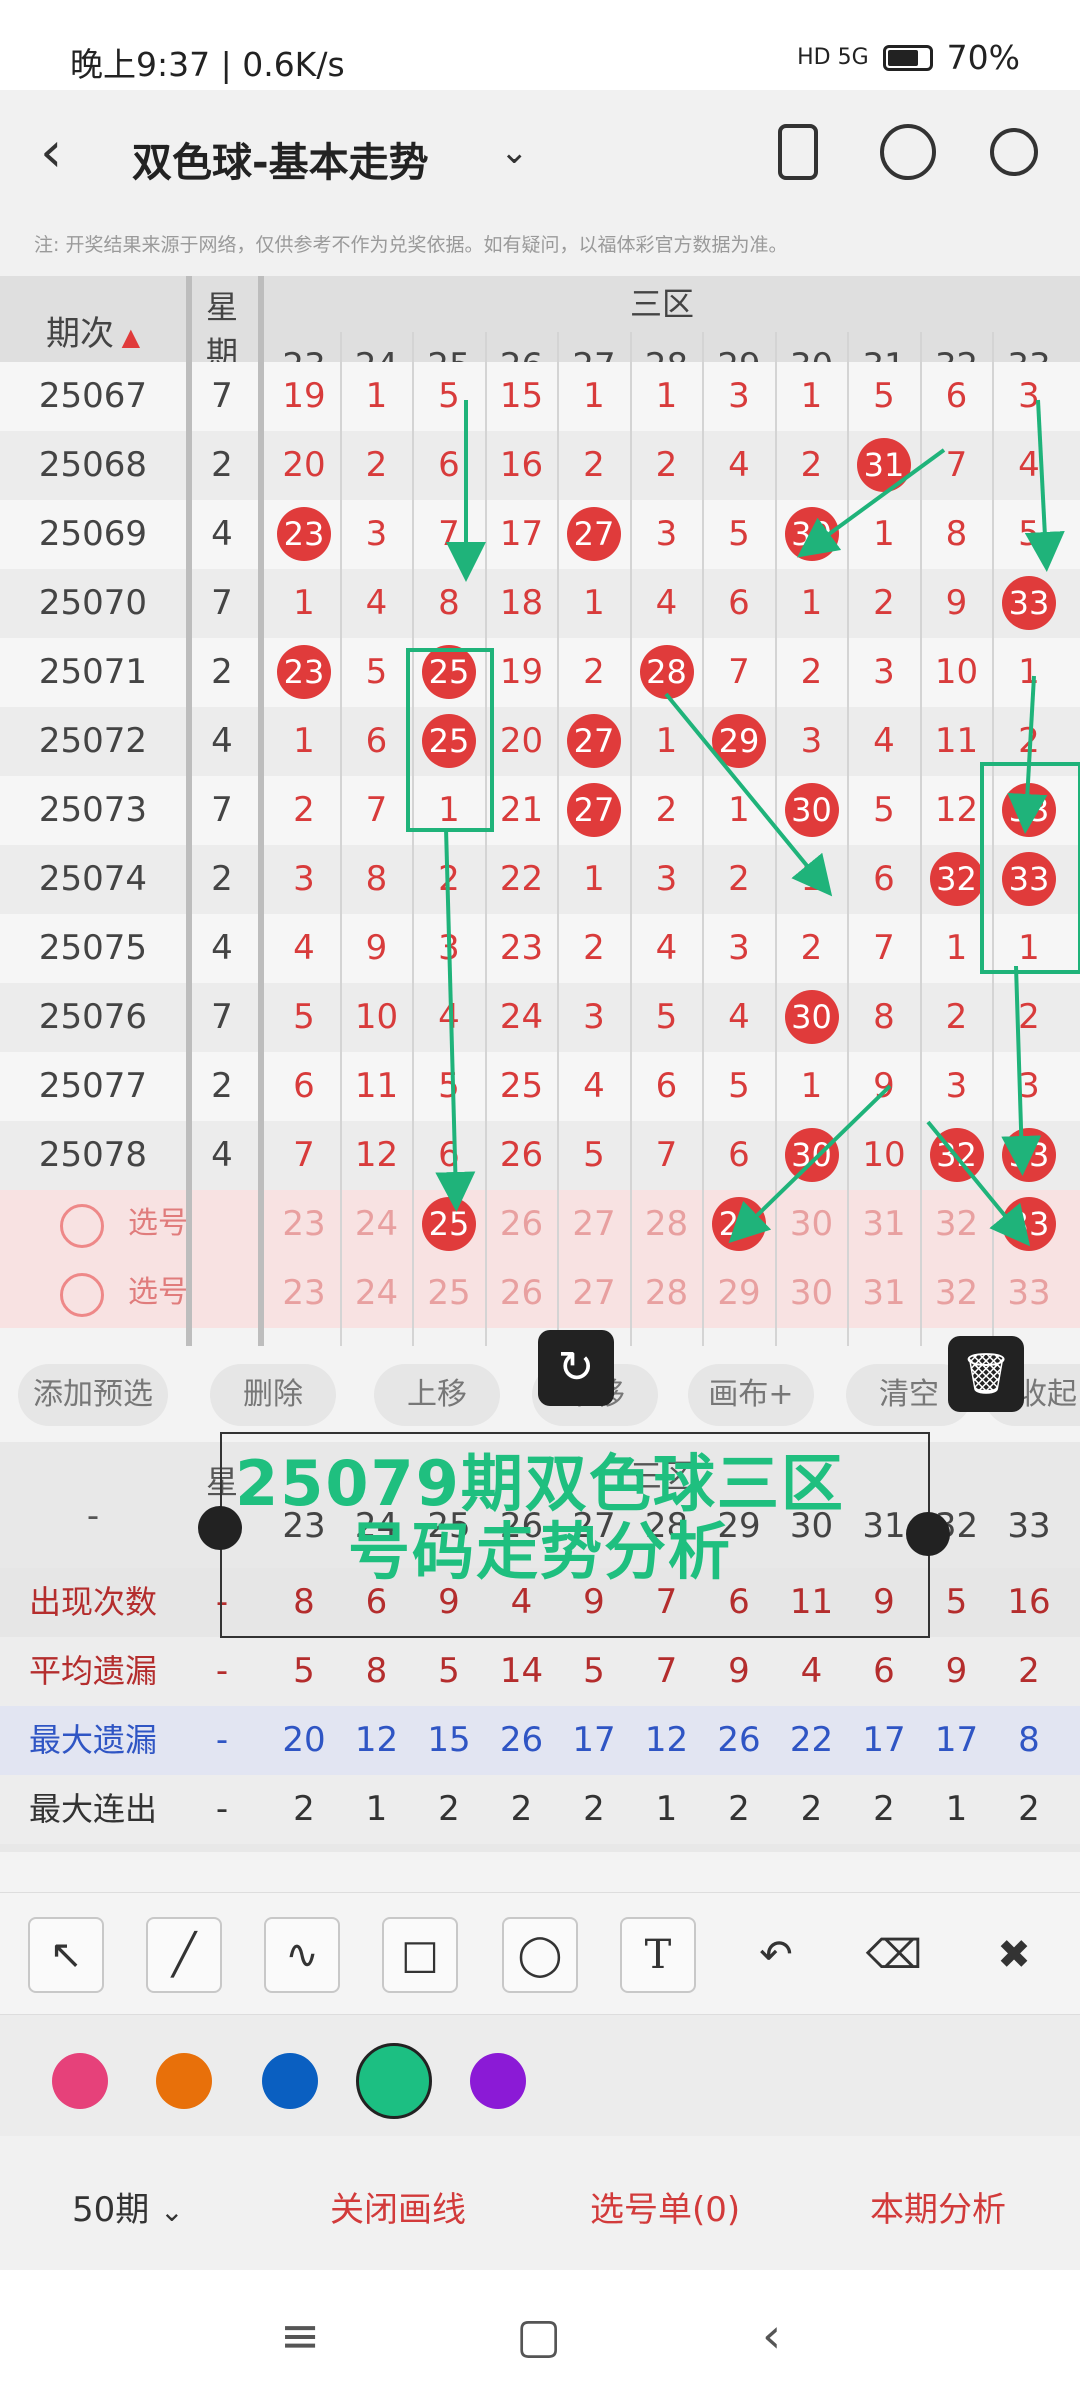  I want to click on undo-icon: ↶, so click(776, 1955).